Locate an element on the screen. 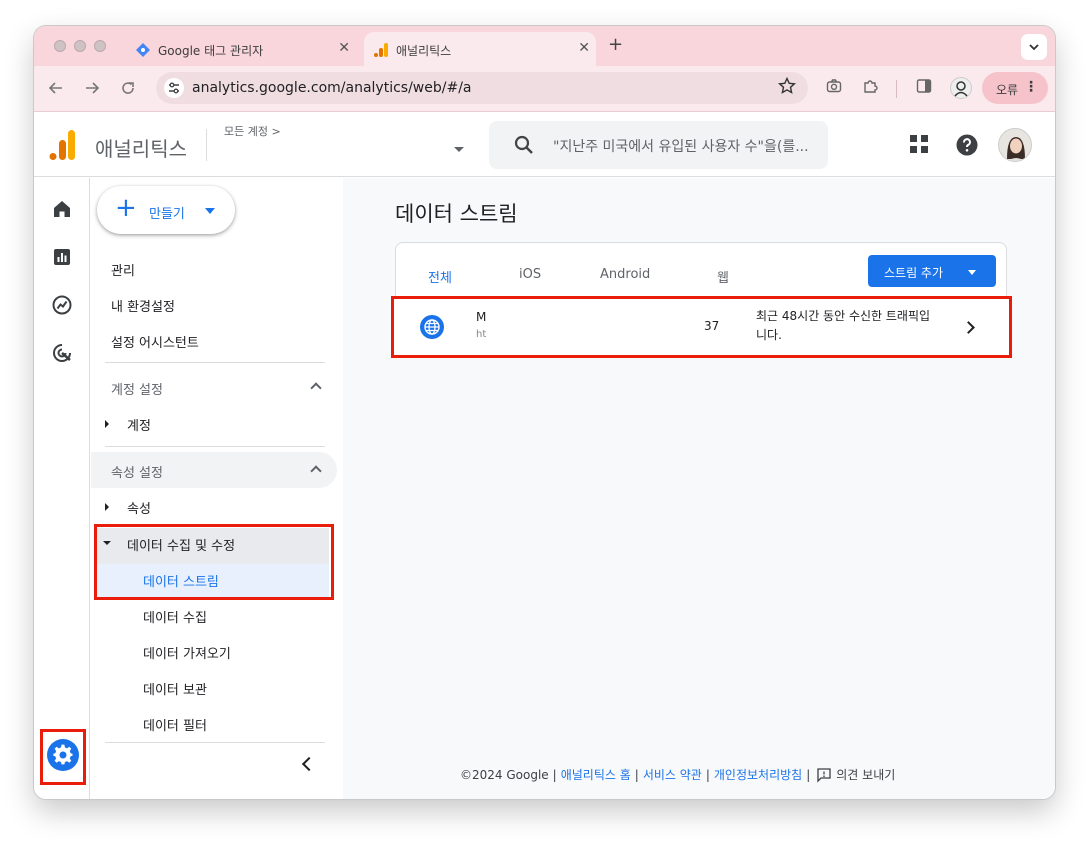 The height and width of the screenshot is (841, 1089). stream-url: ht is located at coordinates (481, 334).